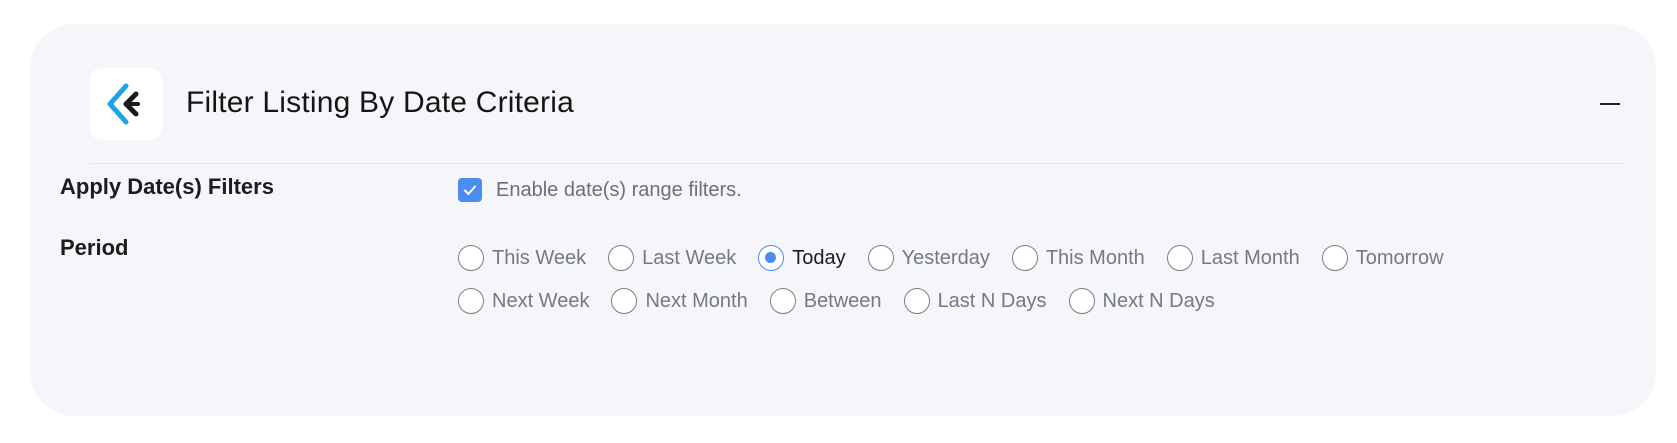 The width and height of the screenshot is (1677, 443). I want to click on logo-box, so click(126, 104).